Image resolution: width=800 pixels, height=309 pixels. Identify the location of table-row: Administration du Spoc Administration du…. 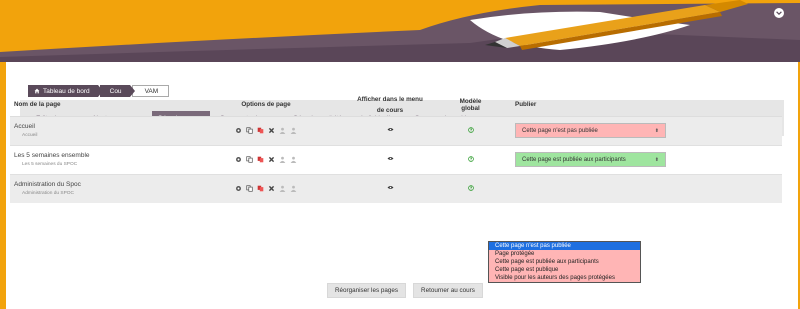
(396, 188).